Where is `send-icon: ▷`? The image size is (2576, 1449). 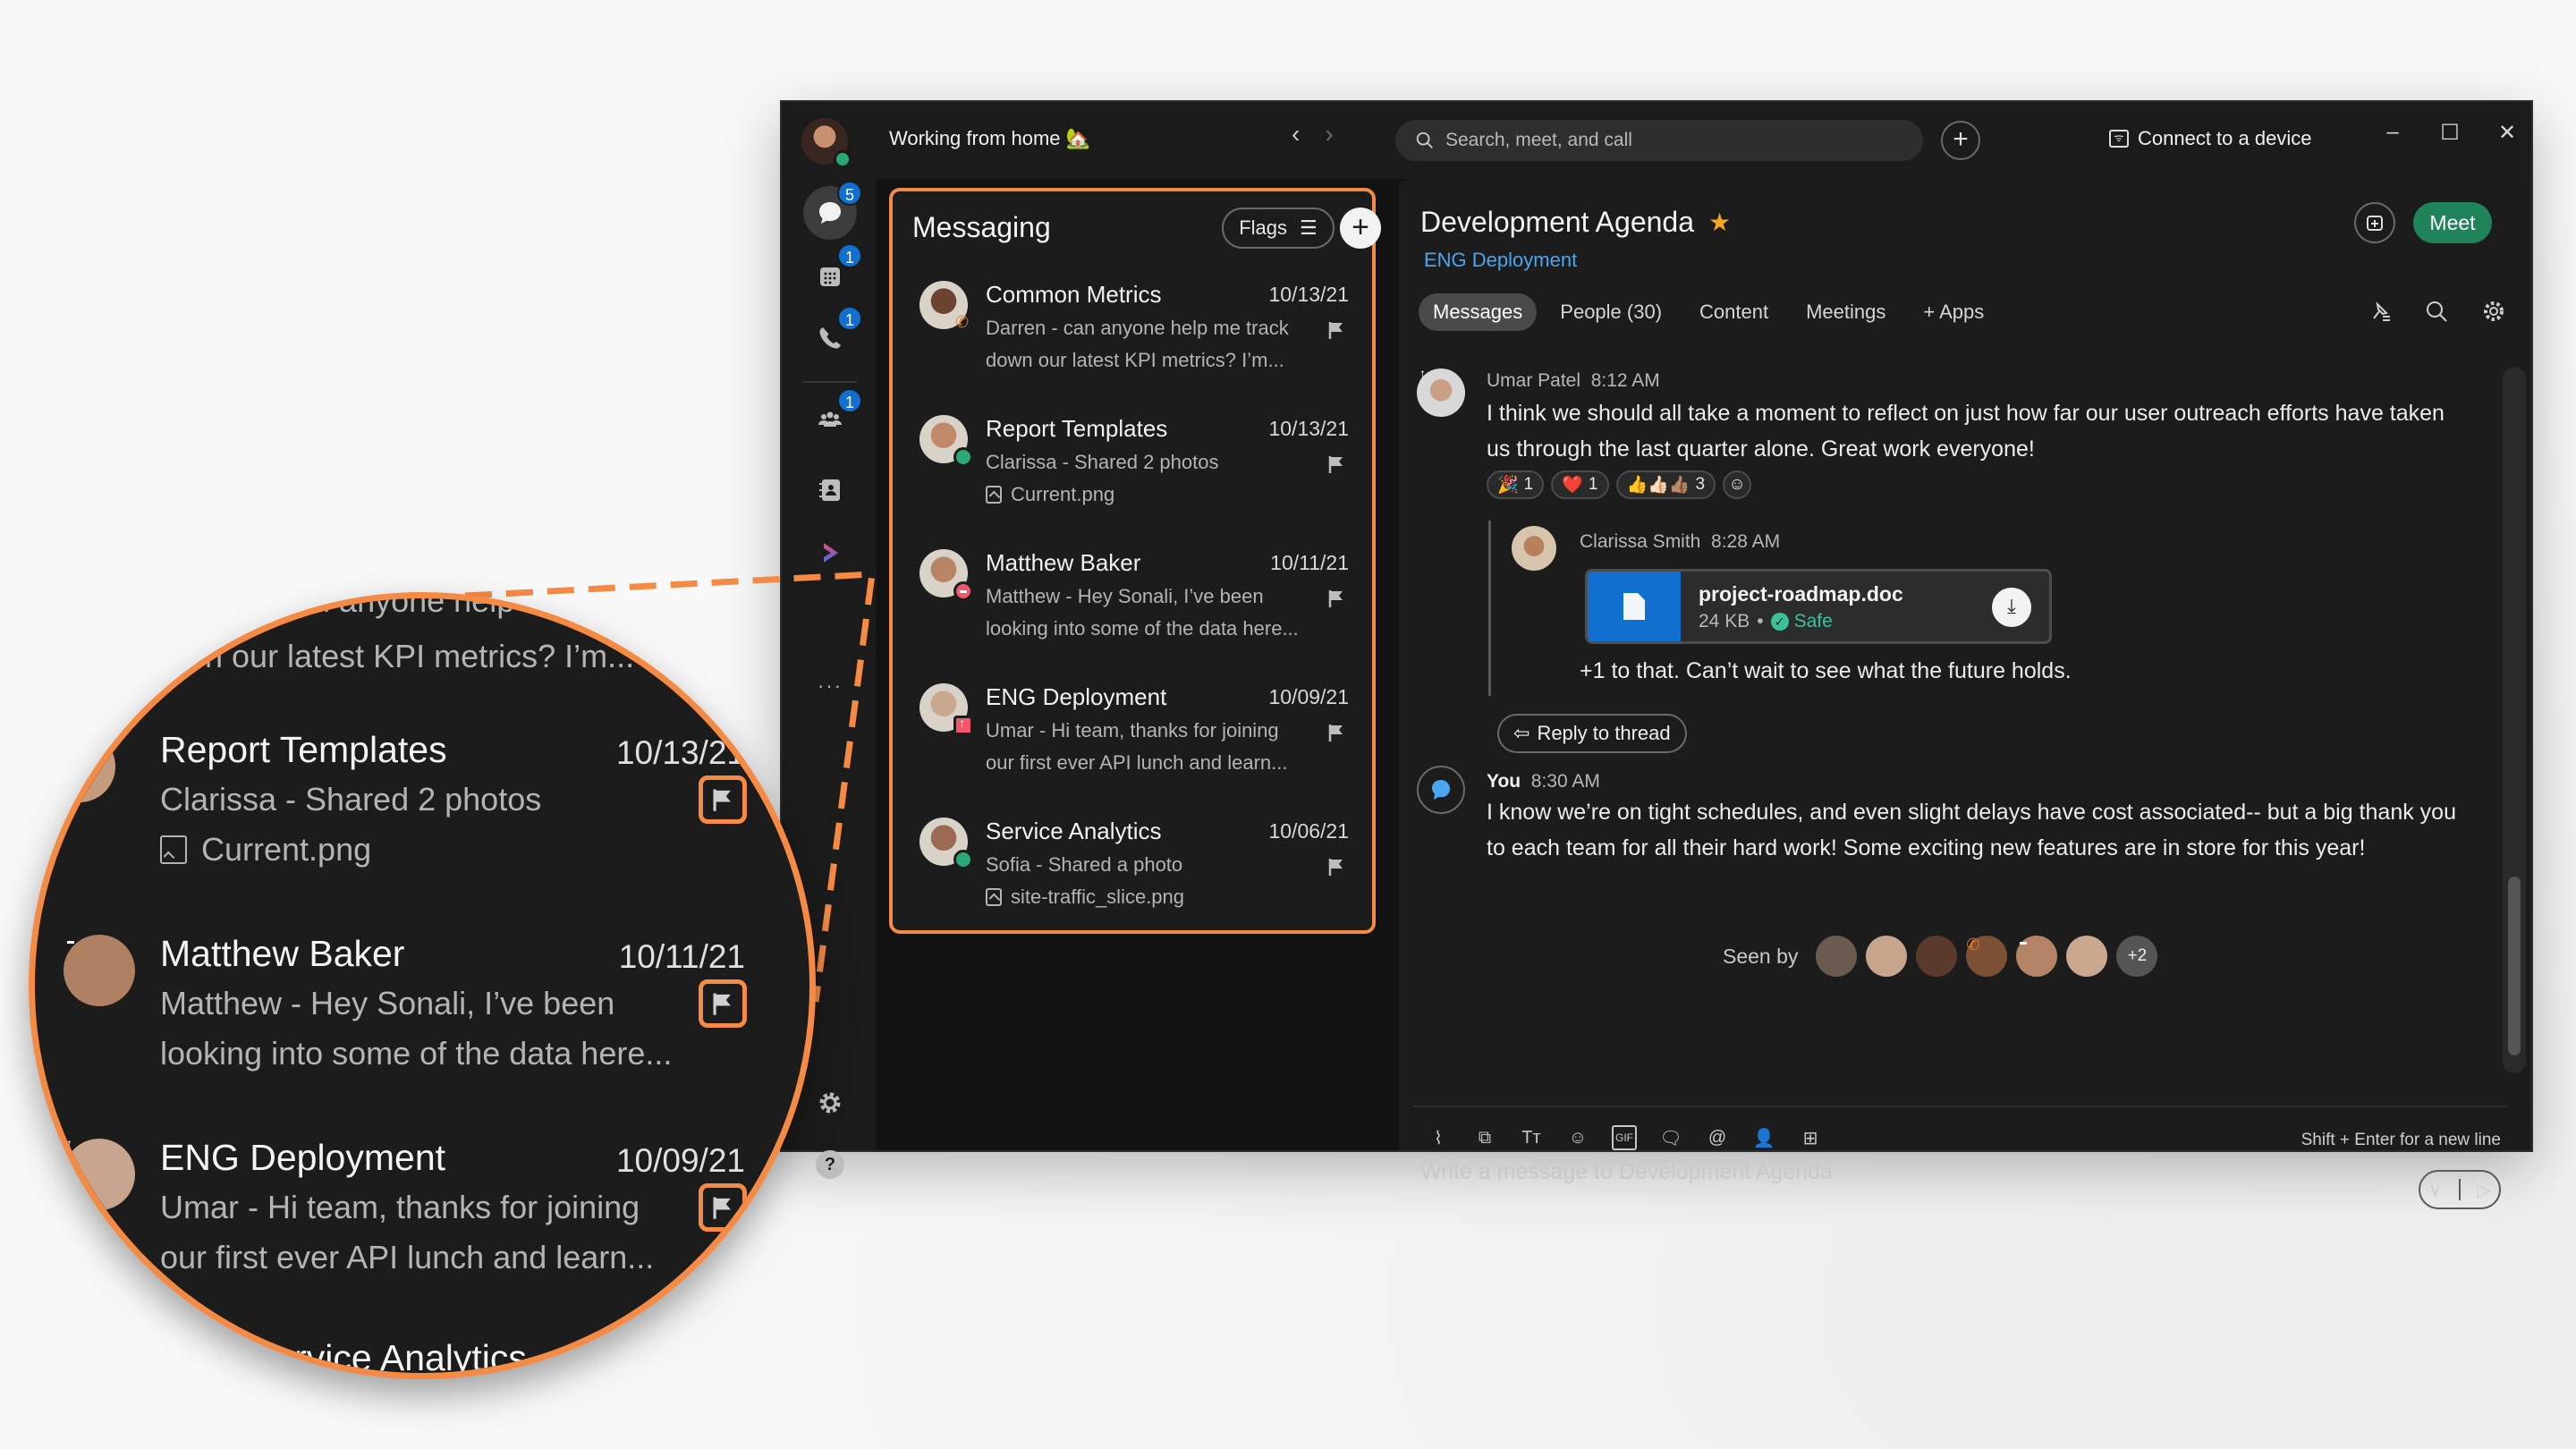
send-icon: ▷ is located at coordinates (2483, 1190).